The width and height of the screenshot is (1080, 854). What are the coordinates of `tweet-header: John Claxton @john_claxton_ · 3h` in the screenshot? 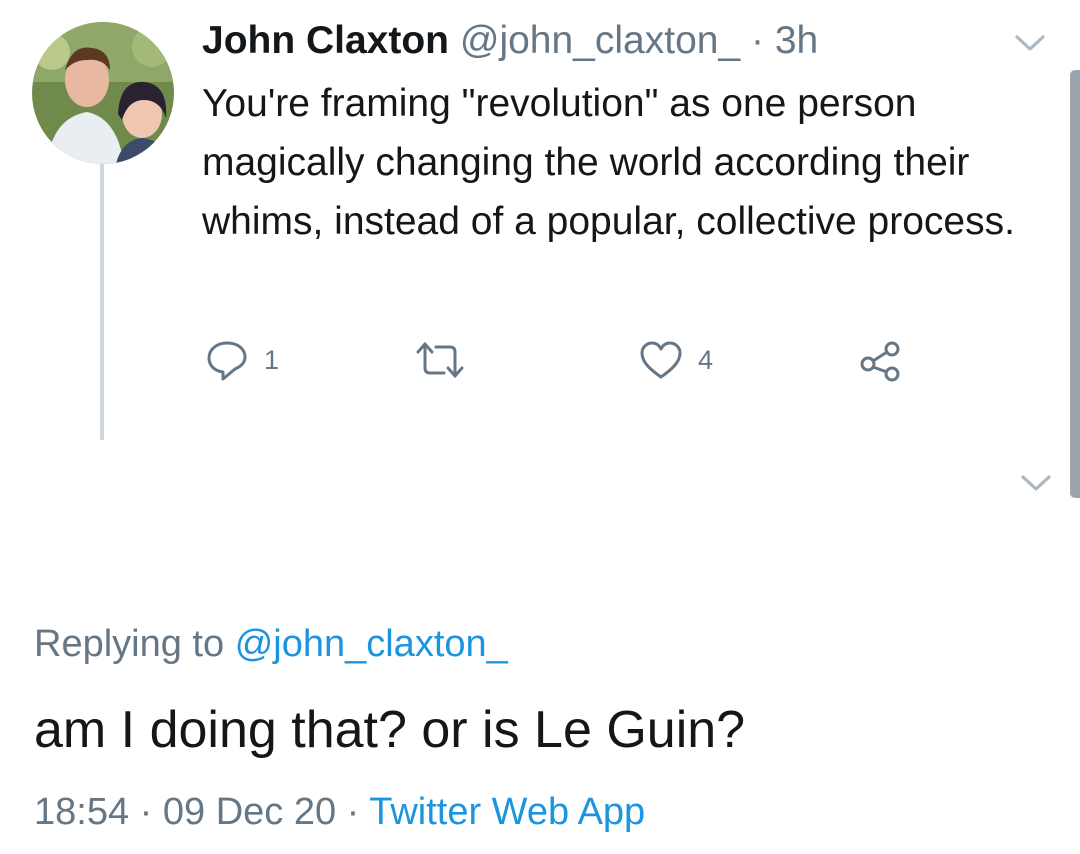 It's located at (510, 41).